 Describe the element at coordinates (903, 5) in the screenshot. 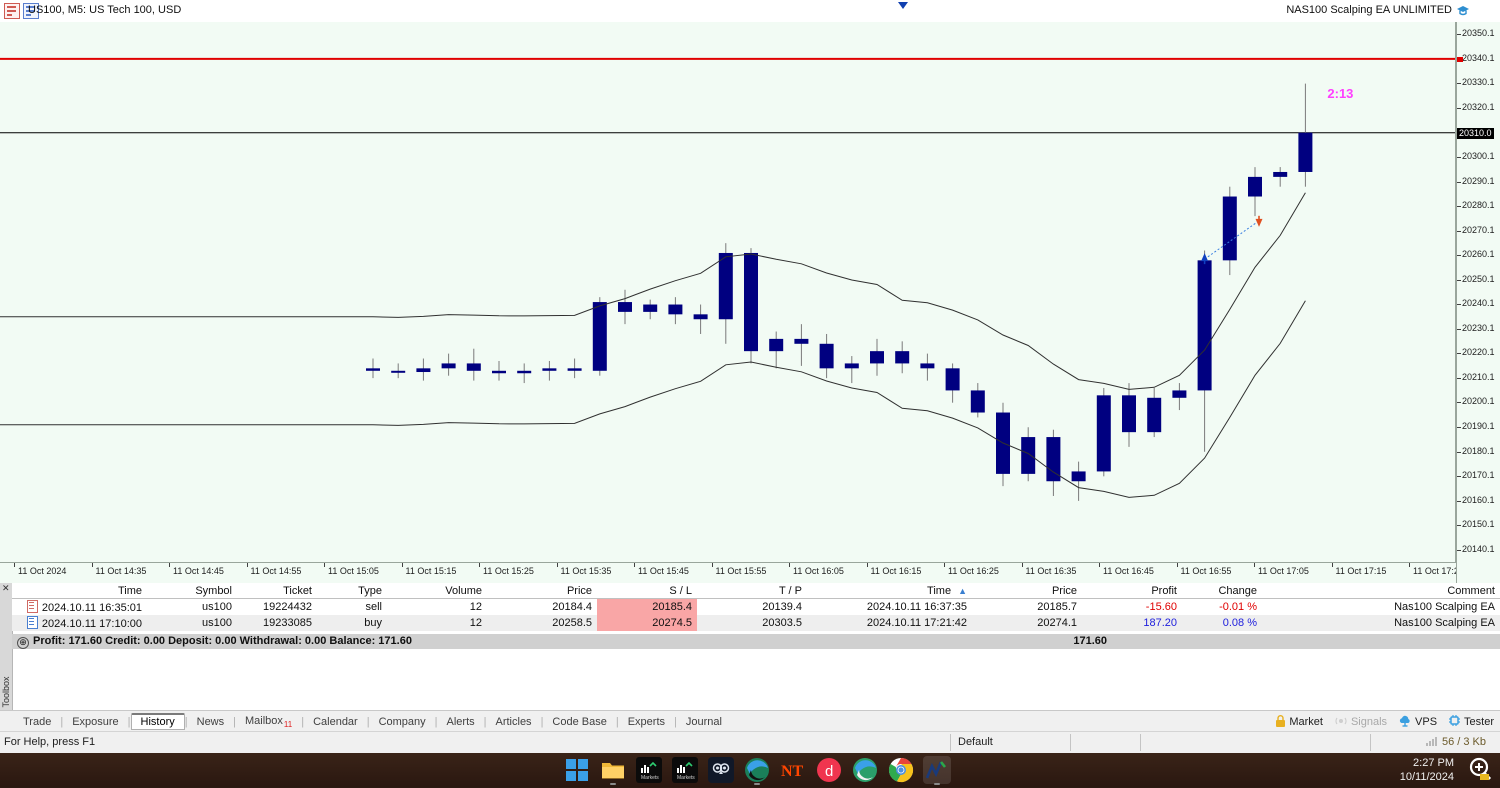

I see `chevron-down-icon` at that location.